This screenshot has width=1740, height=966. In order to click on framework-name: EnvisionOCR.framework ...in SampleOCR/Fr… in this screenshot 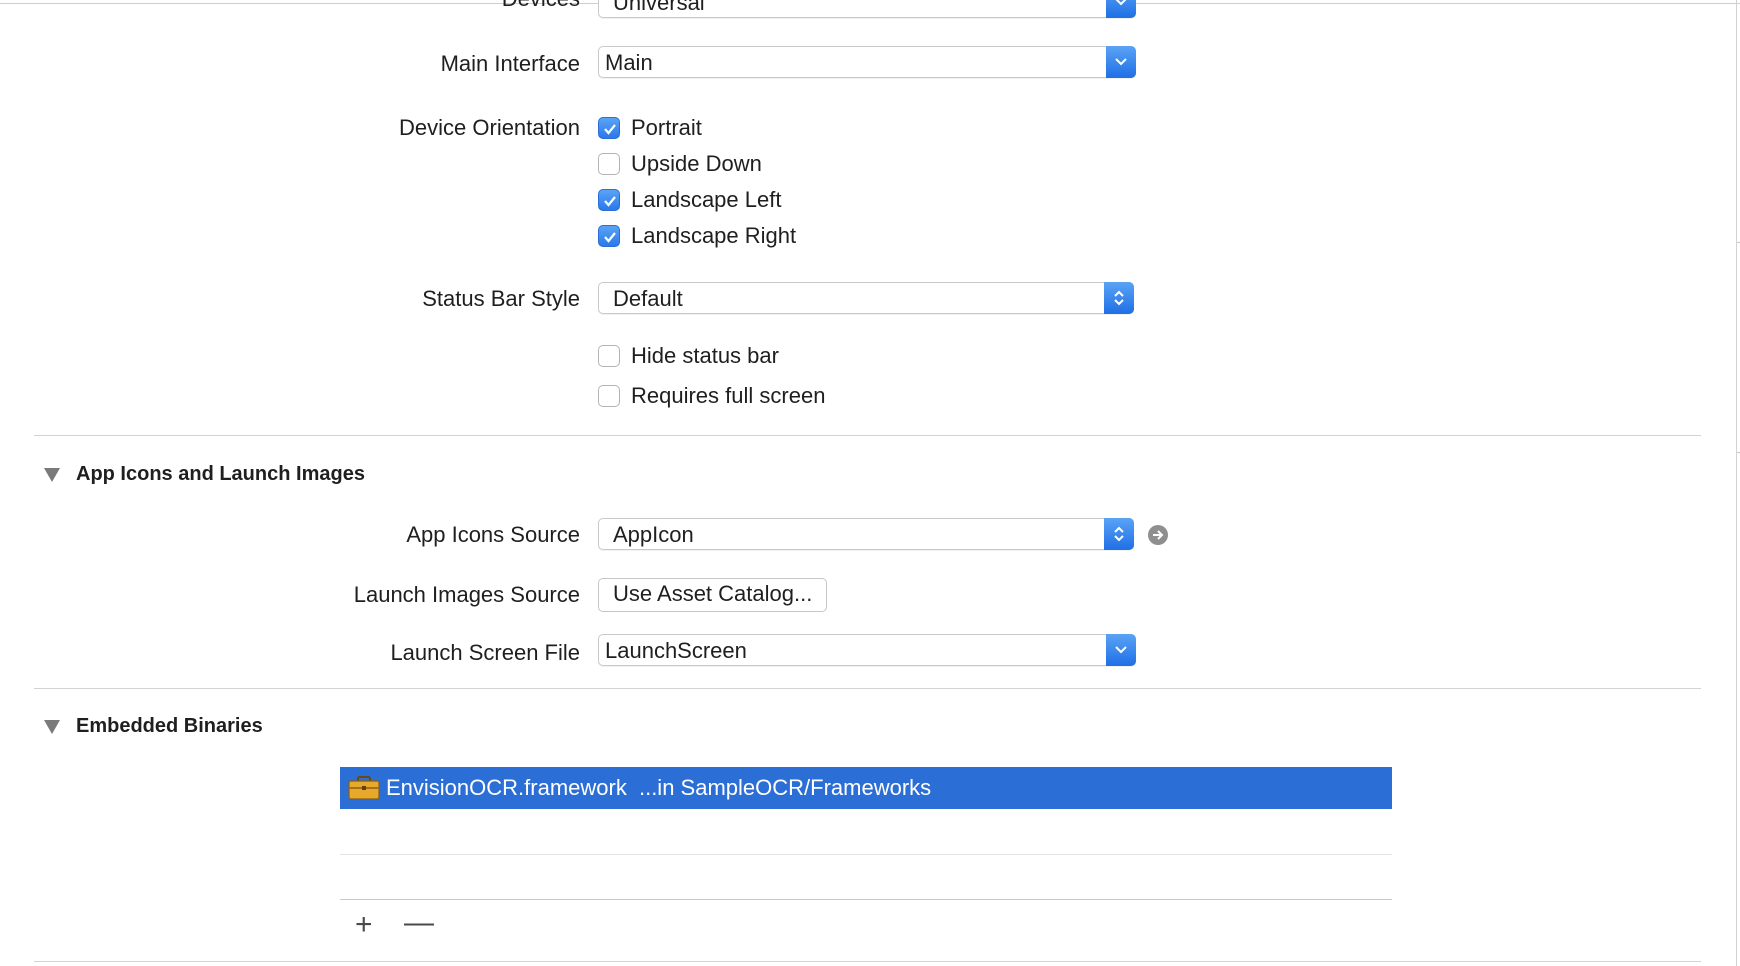, I will do `click(659, 787)`.